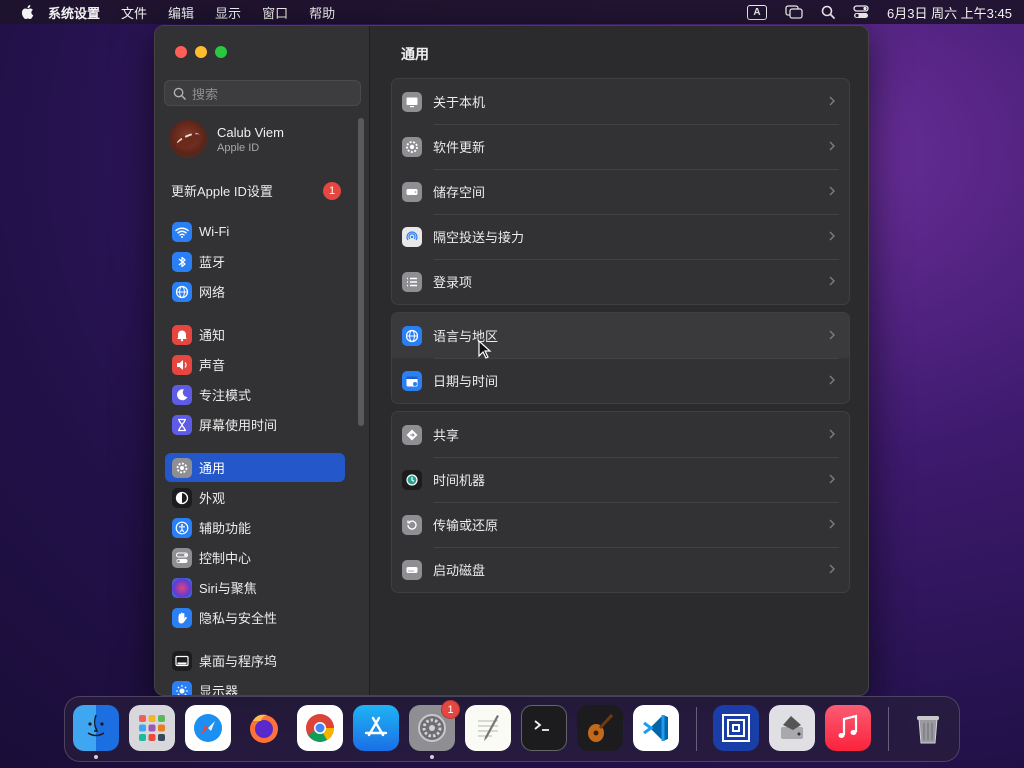 This screenshot has width=1024, height=768. Describe the element at coordinates (361, 272) in the screenshot. I see `sidebar-scrollbar` at that location.